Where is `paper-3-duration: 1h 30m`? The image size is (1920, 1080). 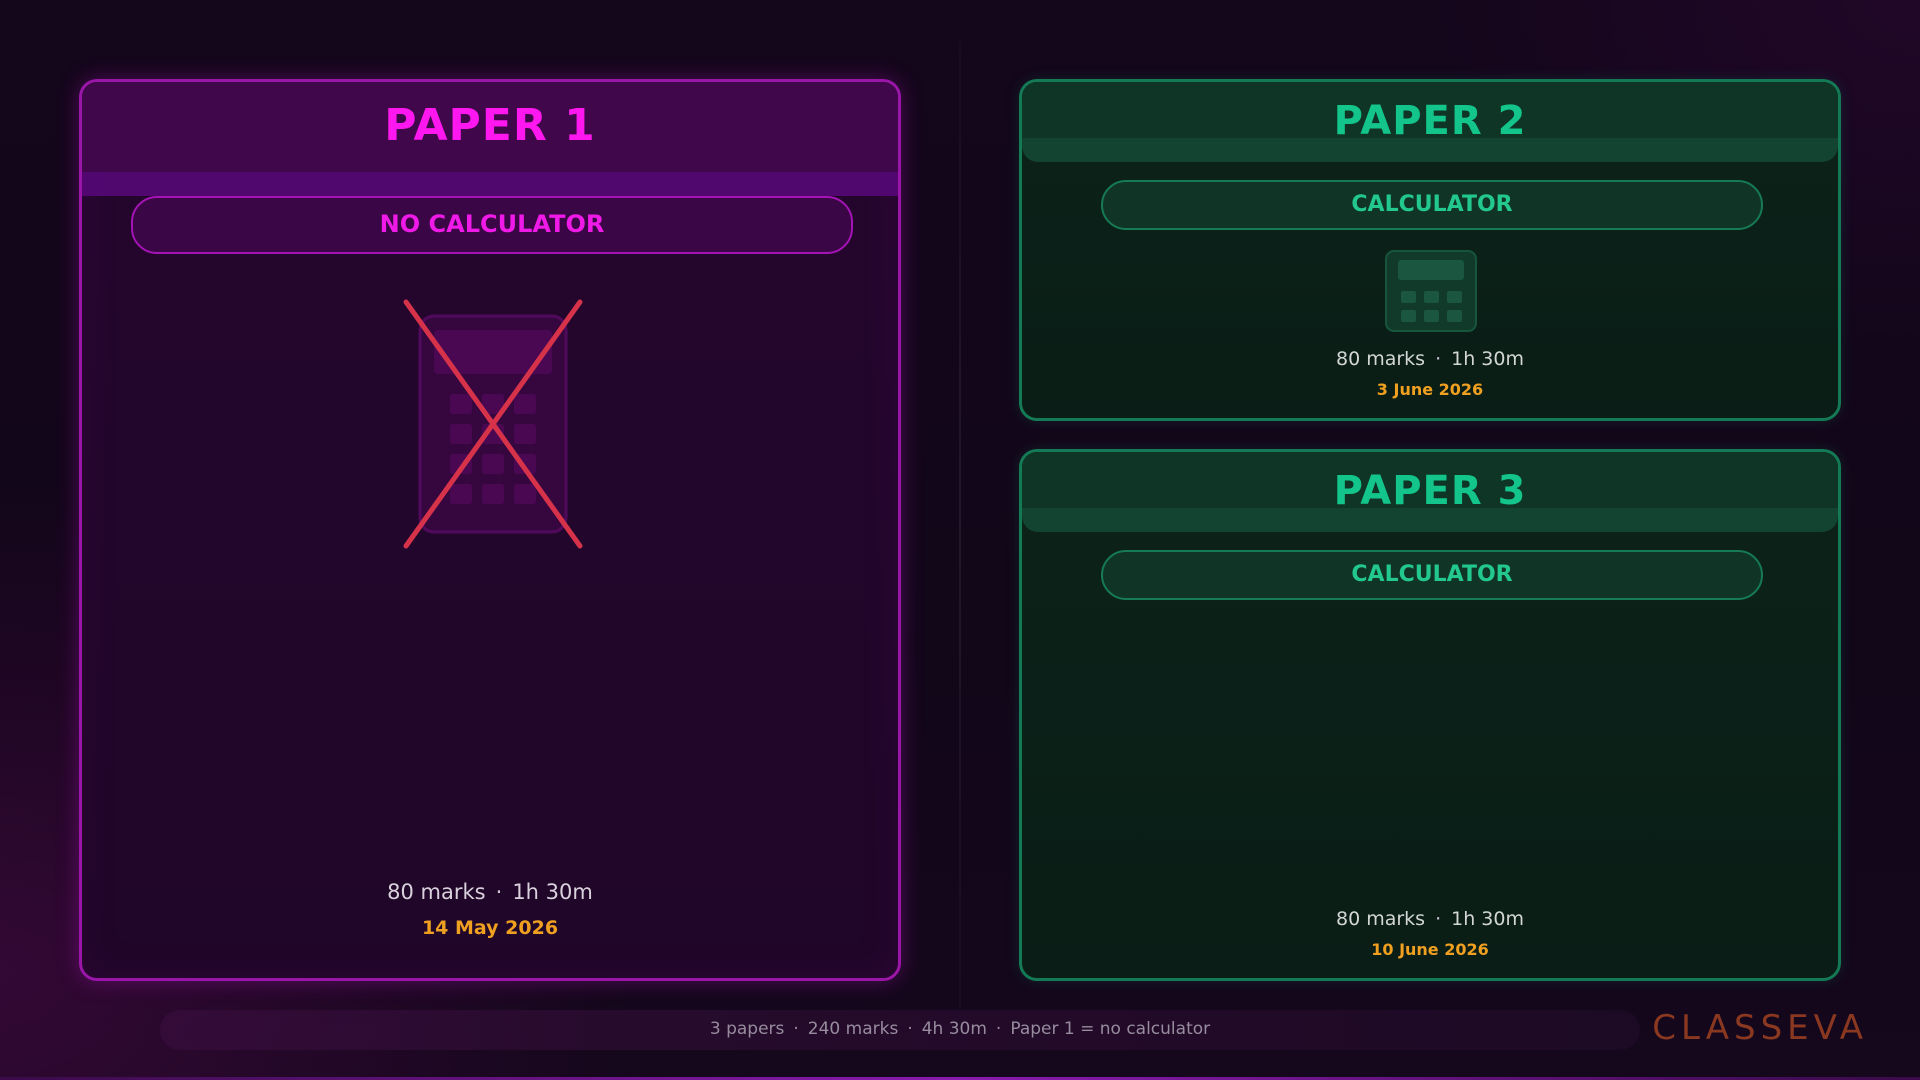
paper-3-duration: 1h 30m is located at coordinates (1487, 919).